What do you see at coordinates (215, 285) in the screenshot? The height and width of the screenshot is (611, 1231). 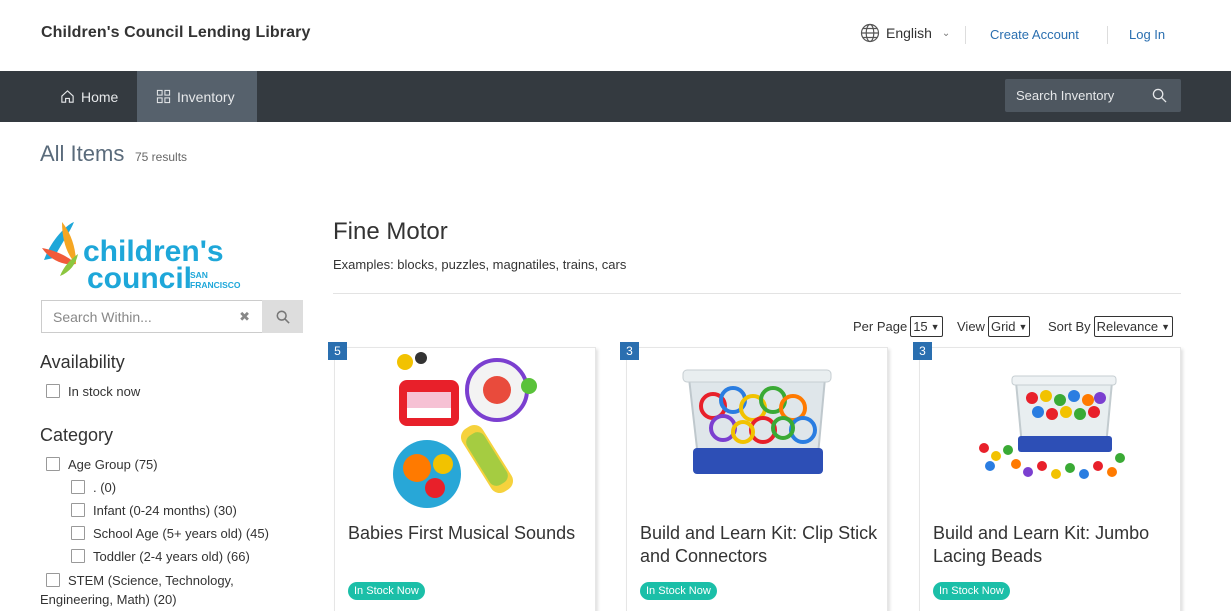 I see `svg-text: FRANCISCO` at bounding box center [215, 285].